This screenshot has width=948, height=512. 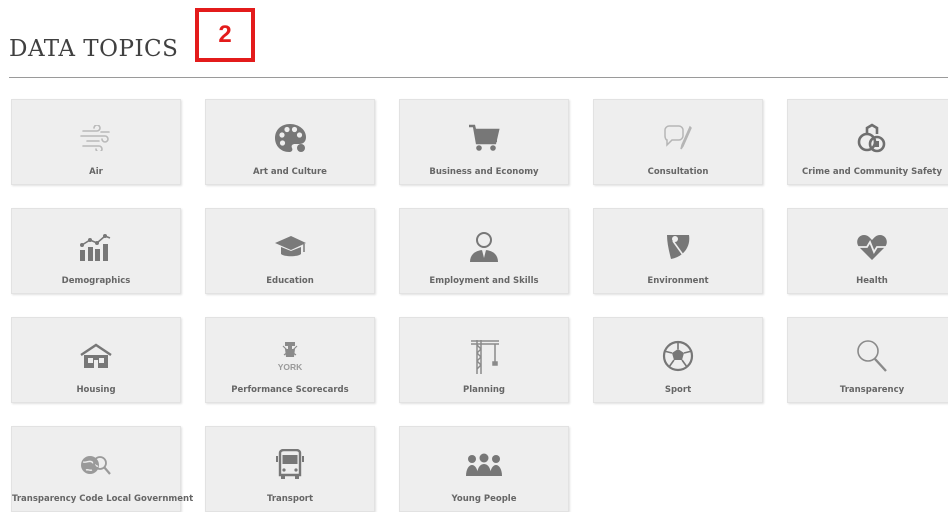 I want to click on topic-label: Transparency Code Local Government, so click(x=103, y=499).